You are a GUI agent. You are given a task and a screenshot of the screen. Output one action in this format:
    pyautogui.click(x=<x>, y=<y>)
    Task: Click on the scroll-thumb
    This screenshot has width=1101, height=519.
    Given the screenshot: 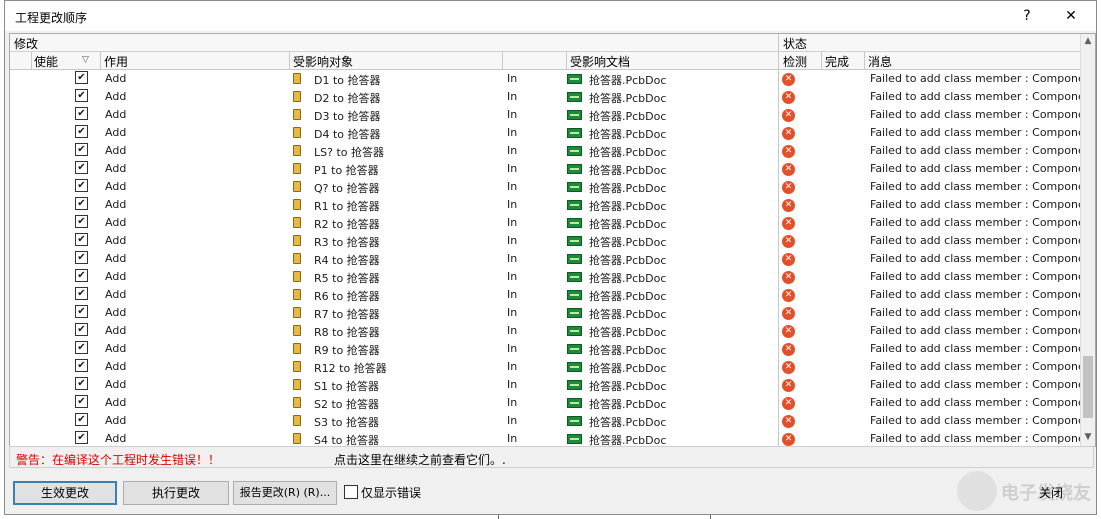 What is the action you would take?
    pyautogui.click(x=1088, y=387)
    